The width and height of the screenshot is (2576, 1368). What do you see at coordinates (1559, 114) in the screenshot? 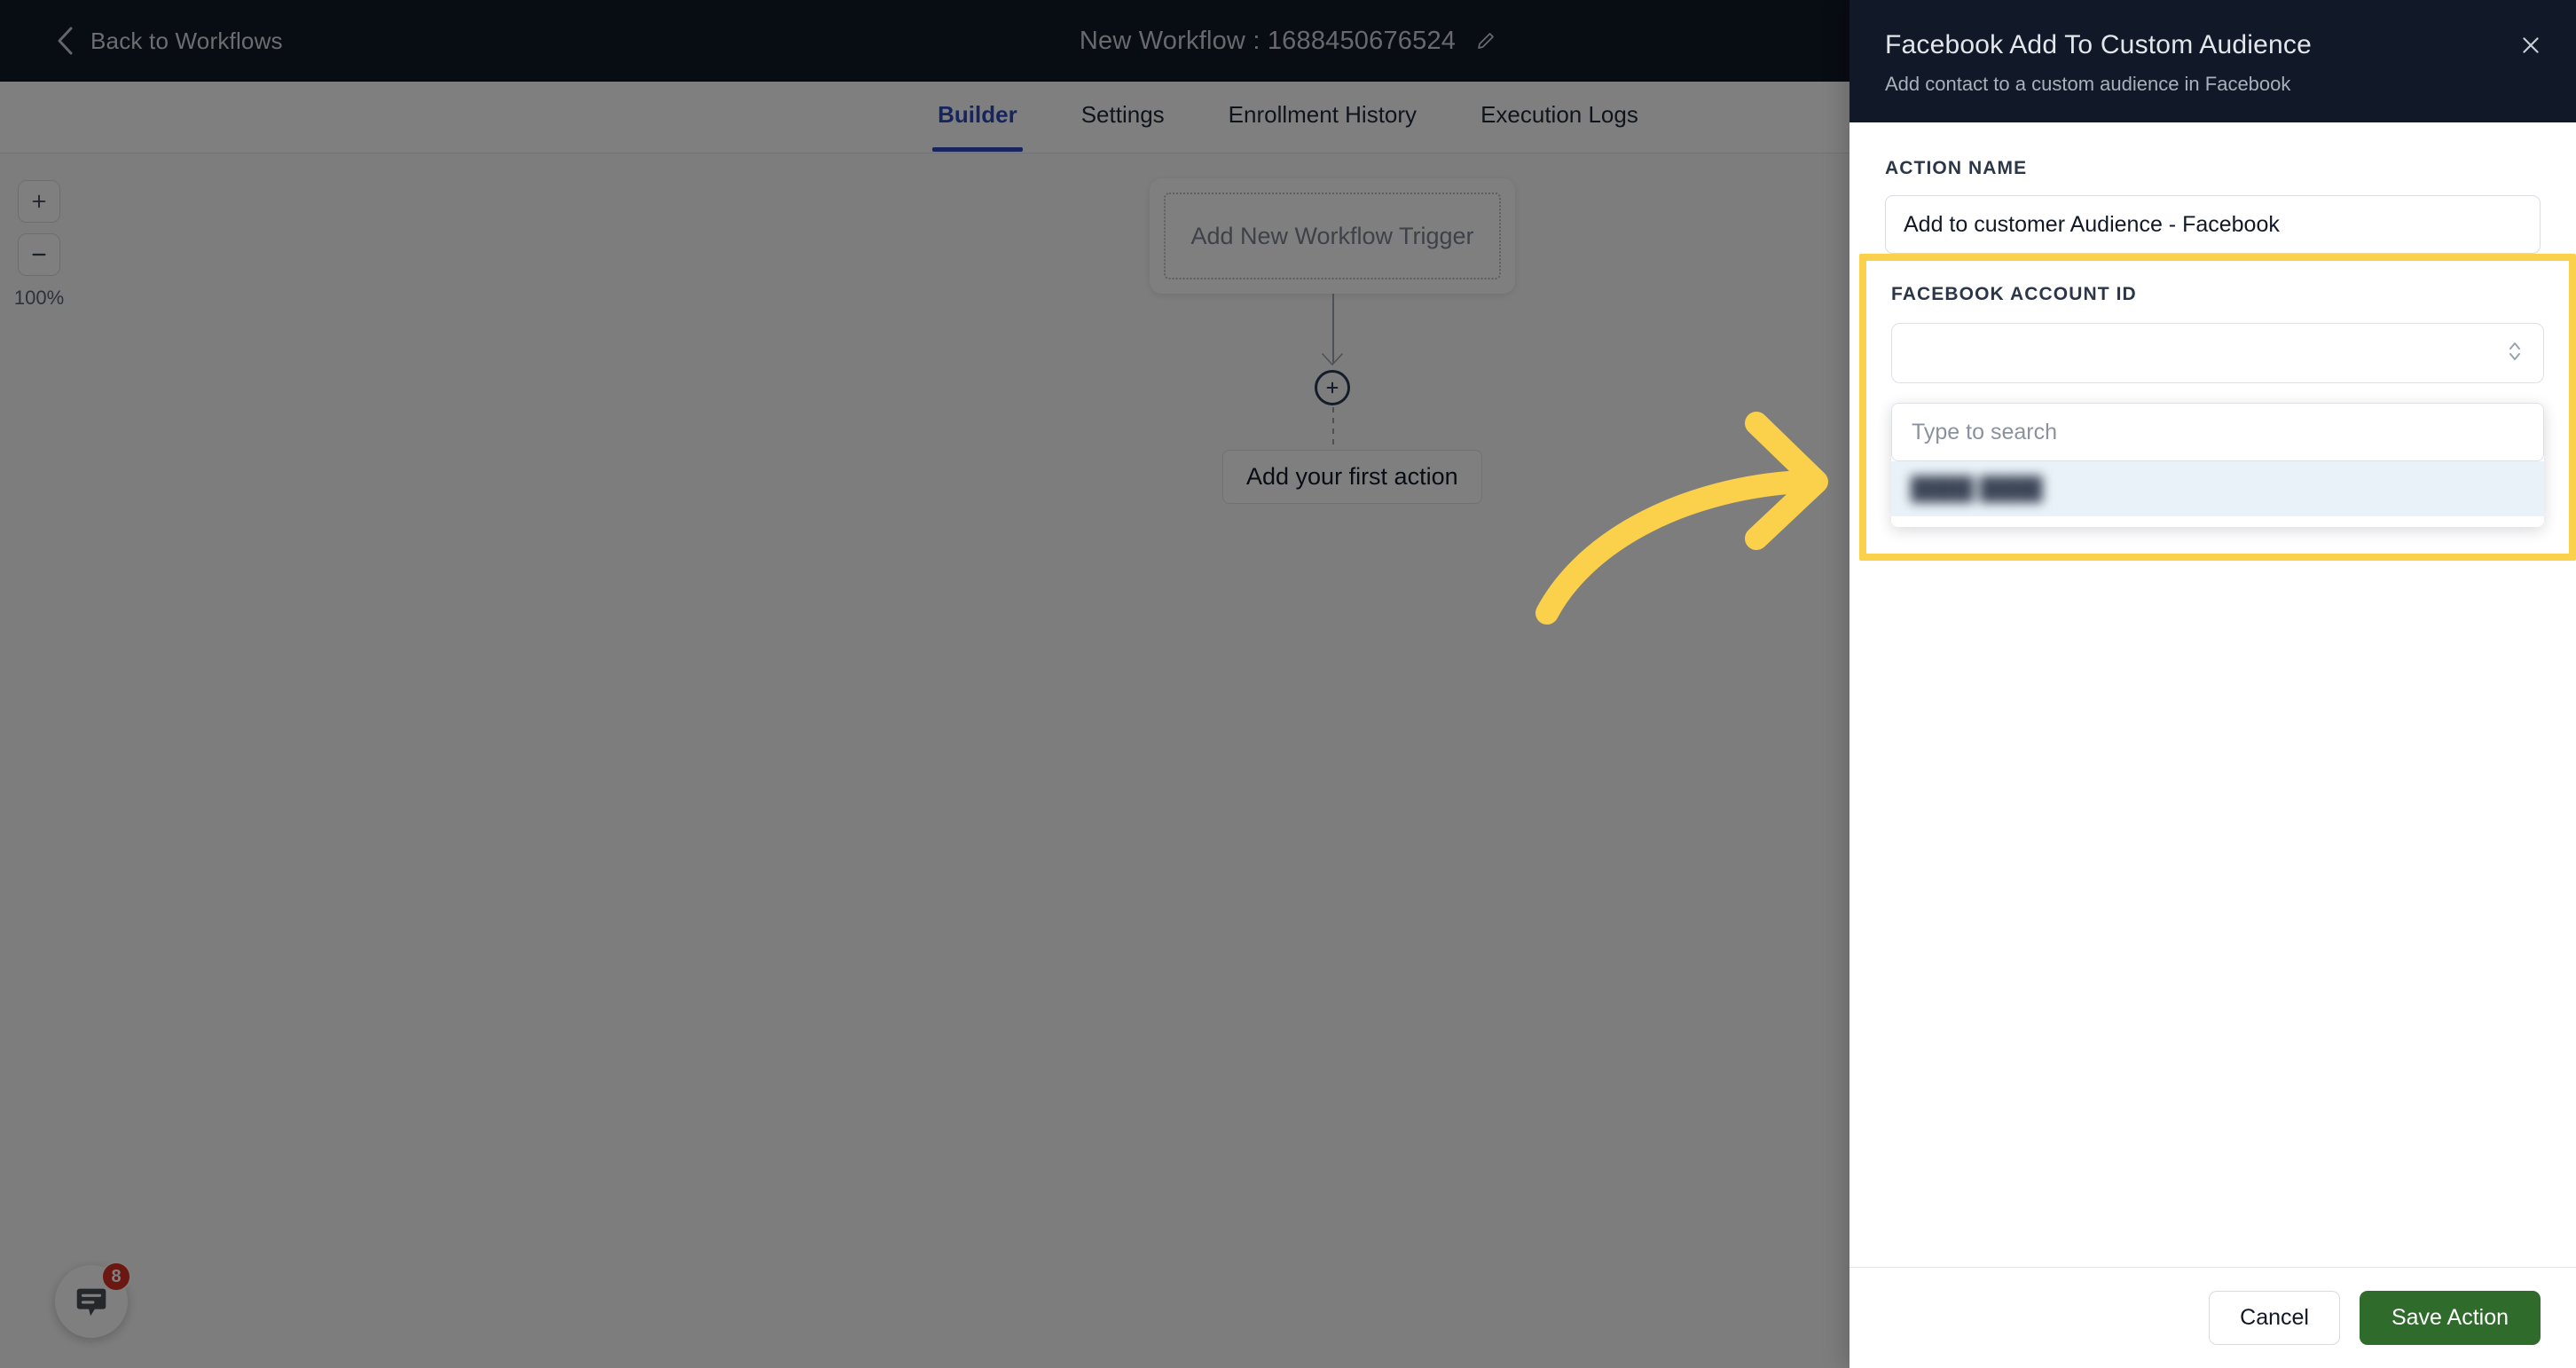
I see `tab-execution-logs-label: Execution Logs` at bounding box center [1559, 114].